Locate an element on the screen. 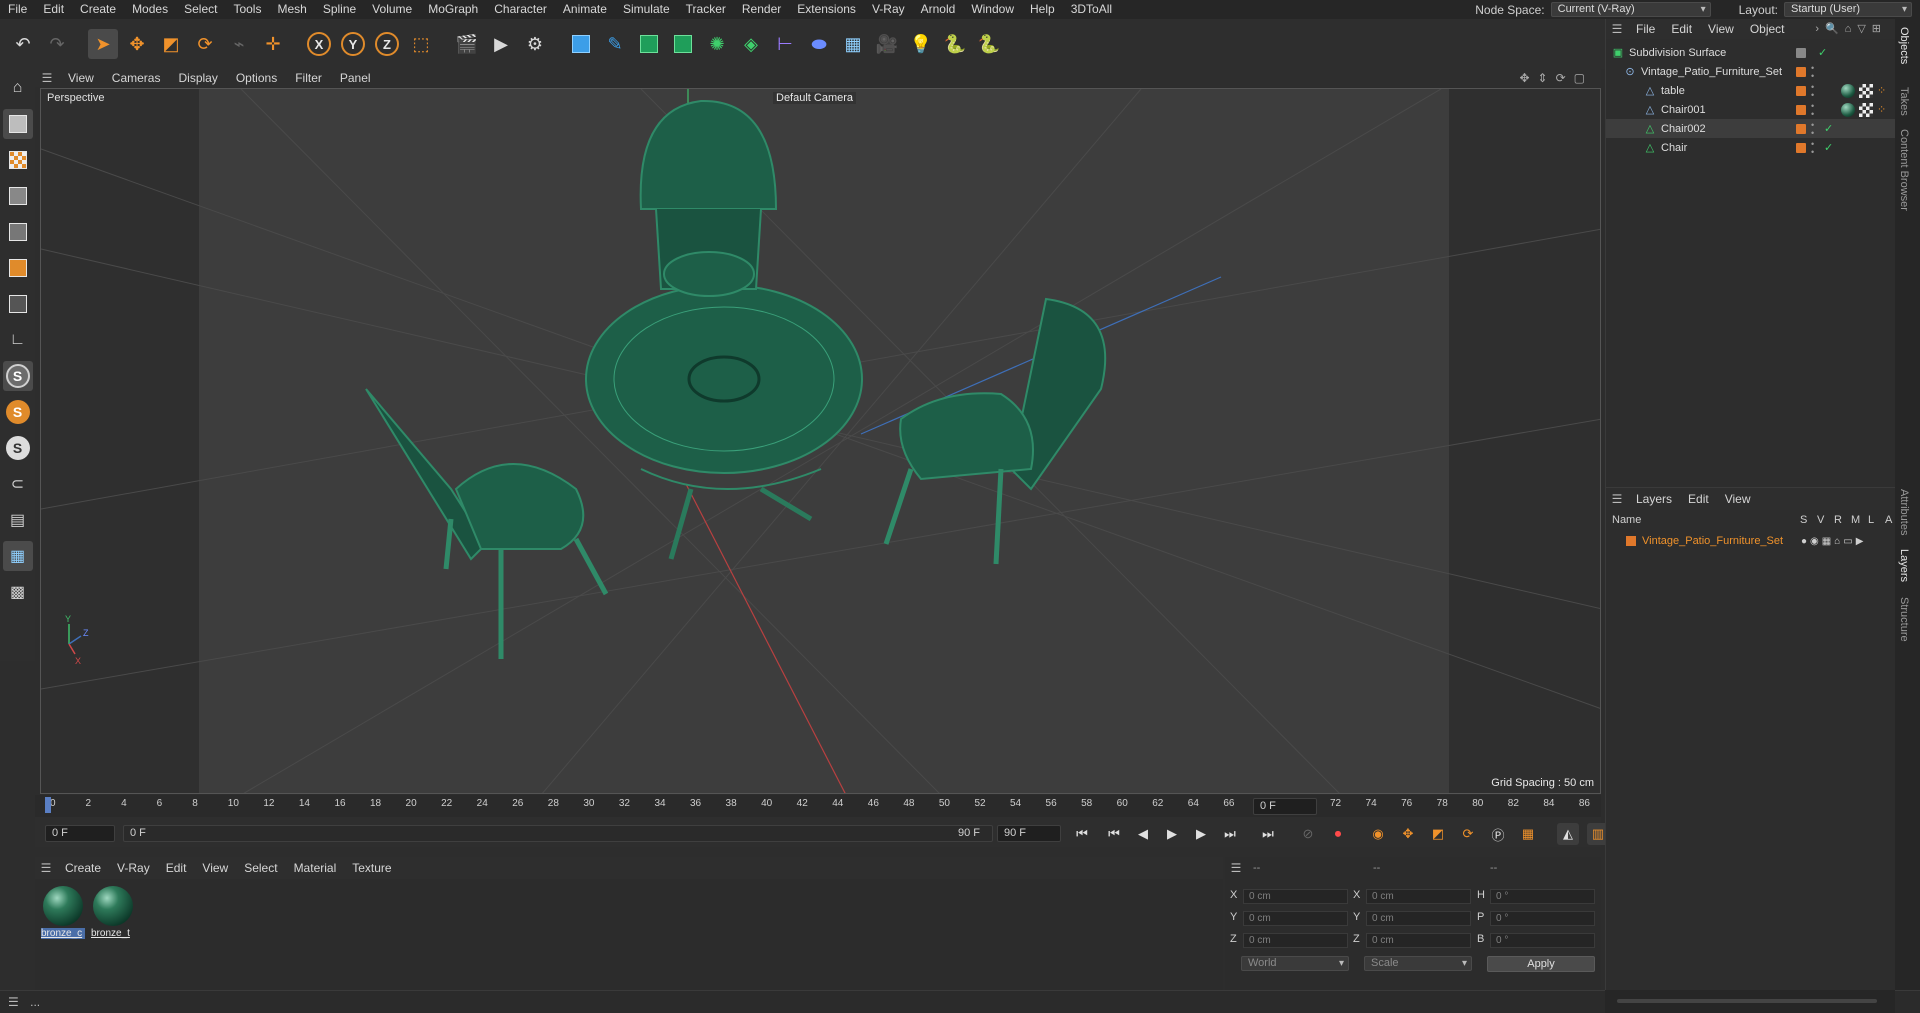  uv-mode-icon is located at coordinates (18, 304).